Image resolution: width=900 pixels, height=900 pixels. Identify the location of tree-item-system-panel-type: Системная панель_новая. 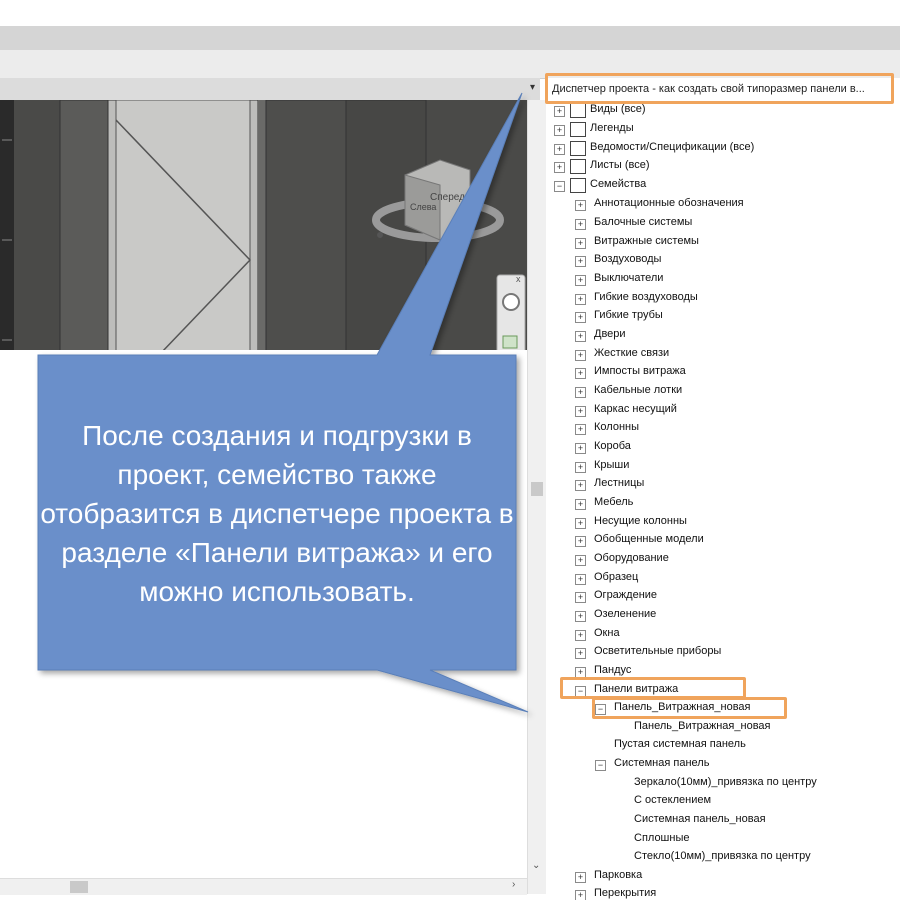
(700, 819).